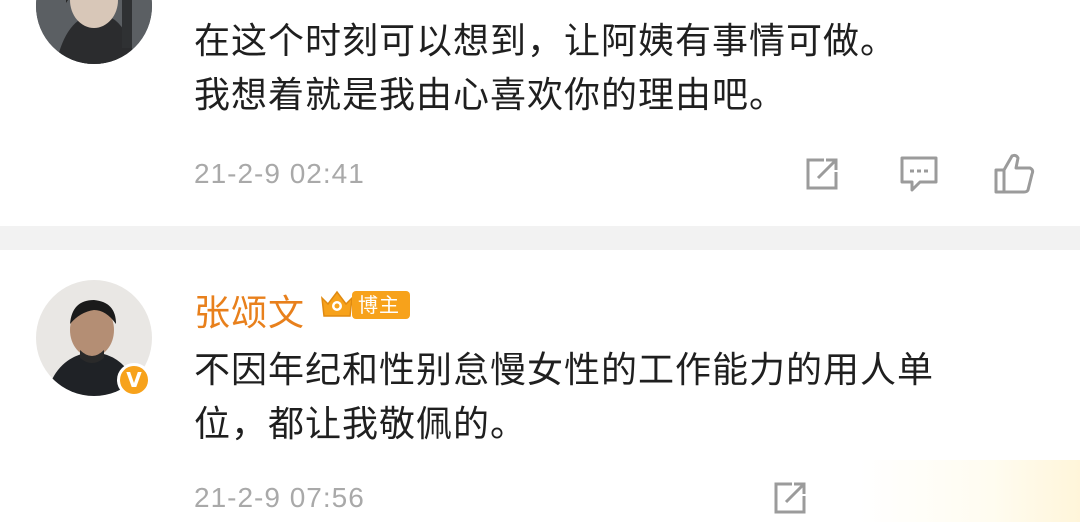  I want to click on blogger-badge: 博主, so click(364, 305).